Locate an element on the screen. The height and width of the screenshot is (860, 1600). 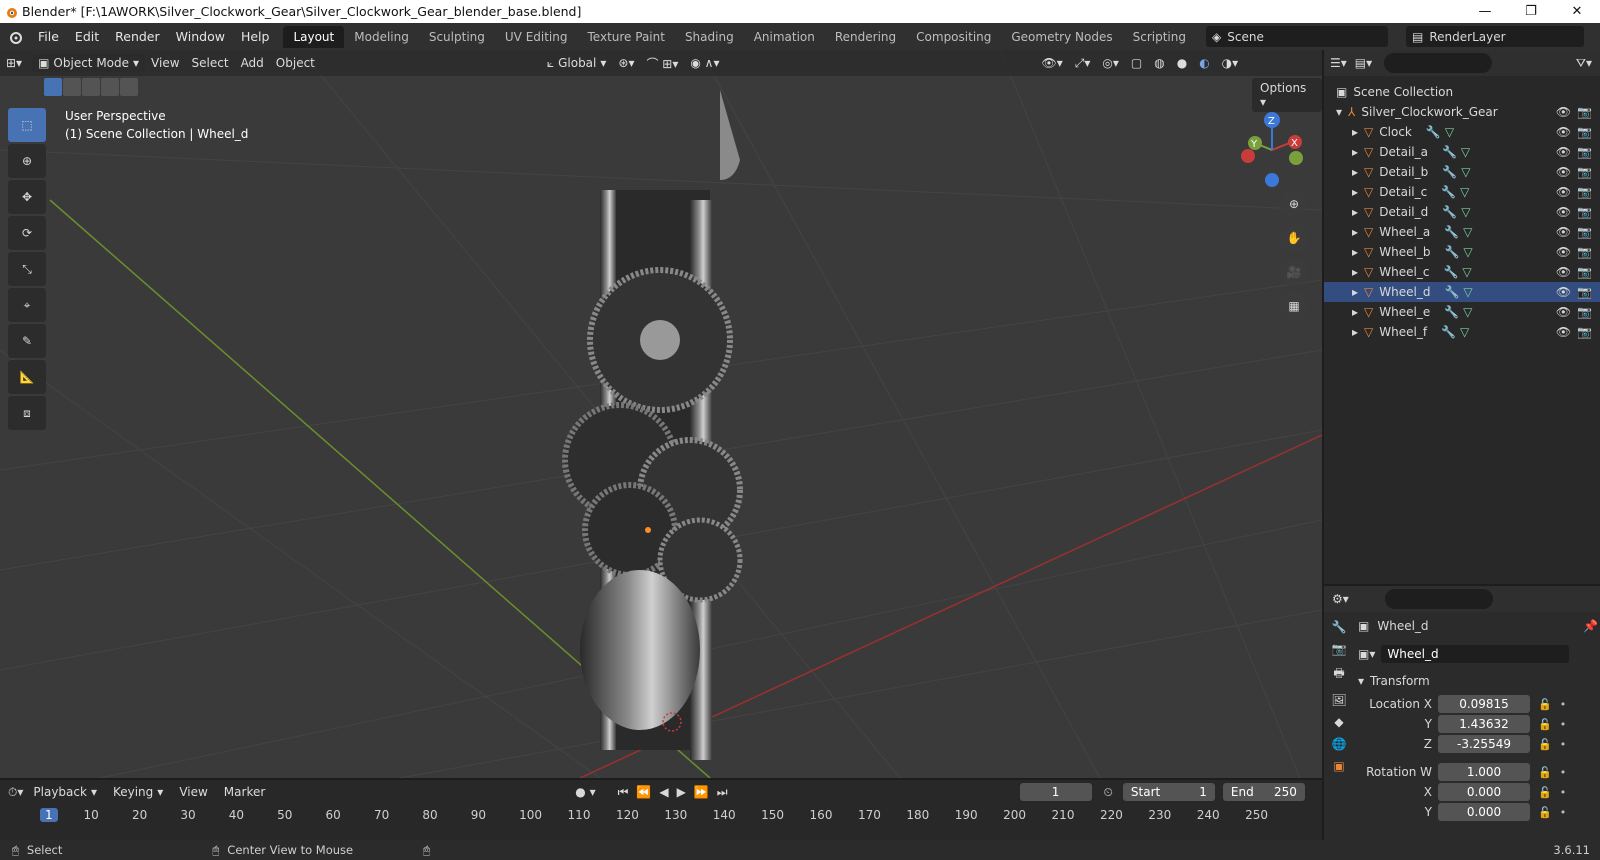
menu-window: Window is located at coordinates (200, 36).